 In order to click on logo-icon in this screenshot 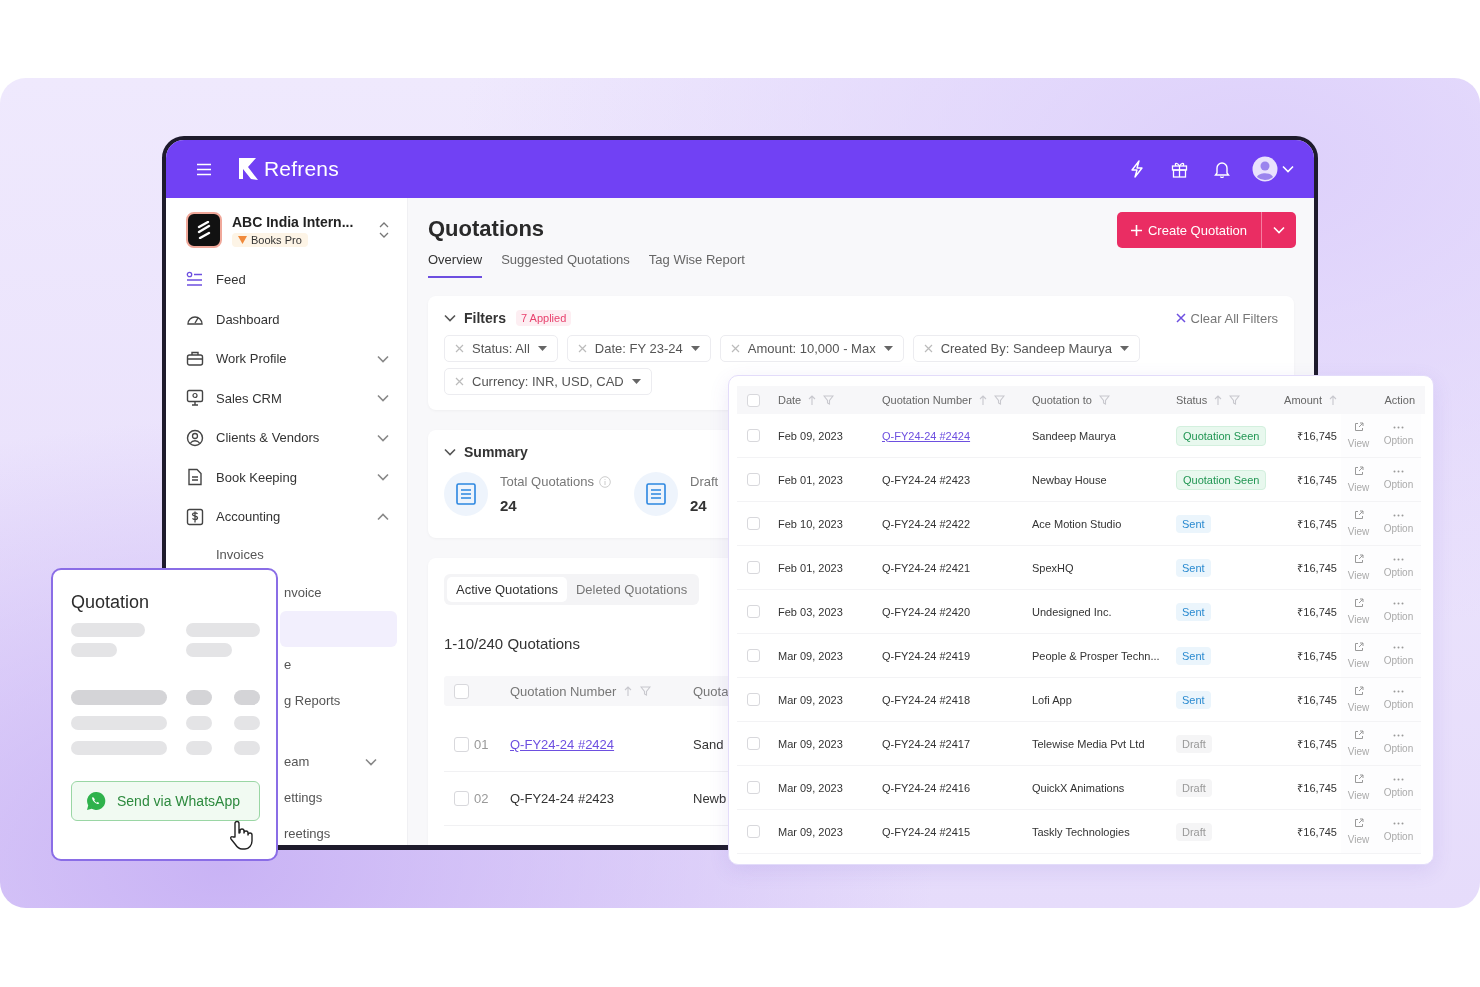, I will do `click(248, 169)`.